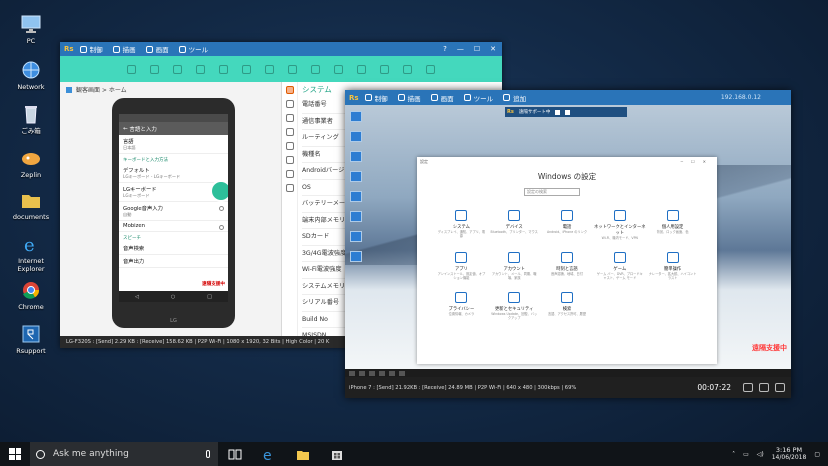  Describe the element at coordinates (15, 454) in the screenshot. I see `start-button` at that location.